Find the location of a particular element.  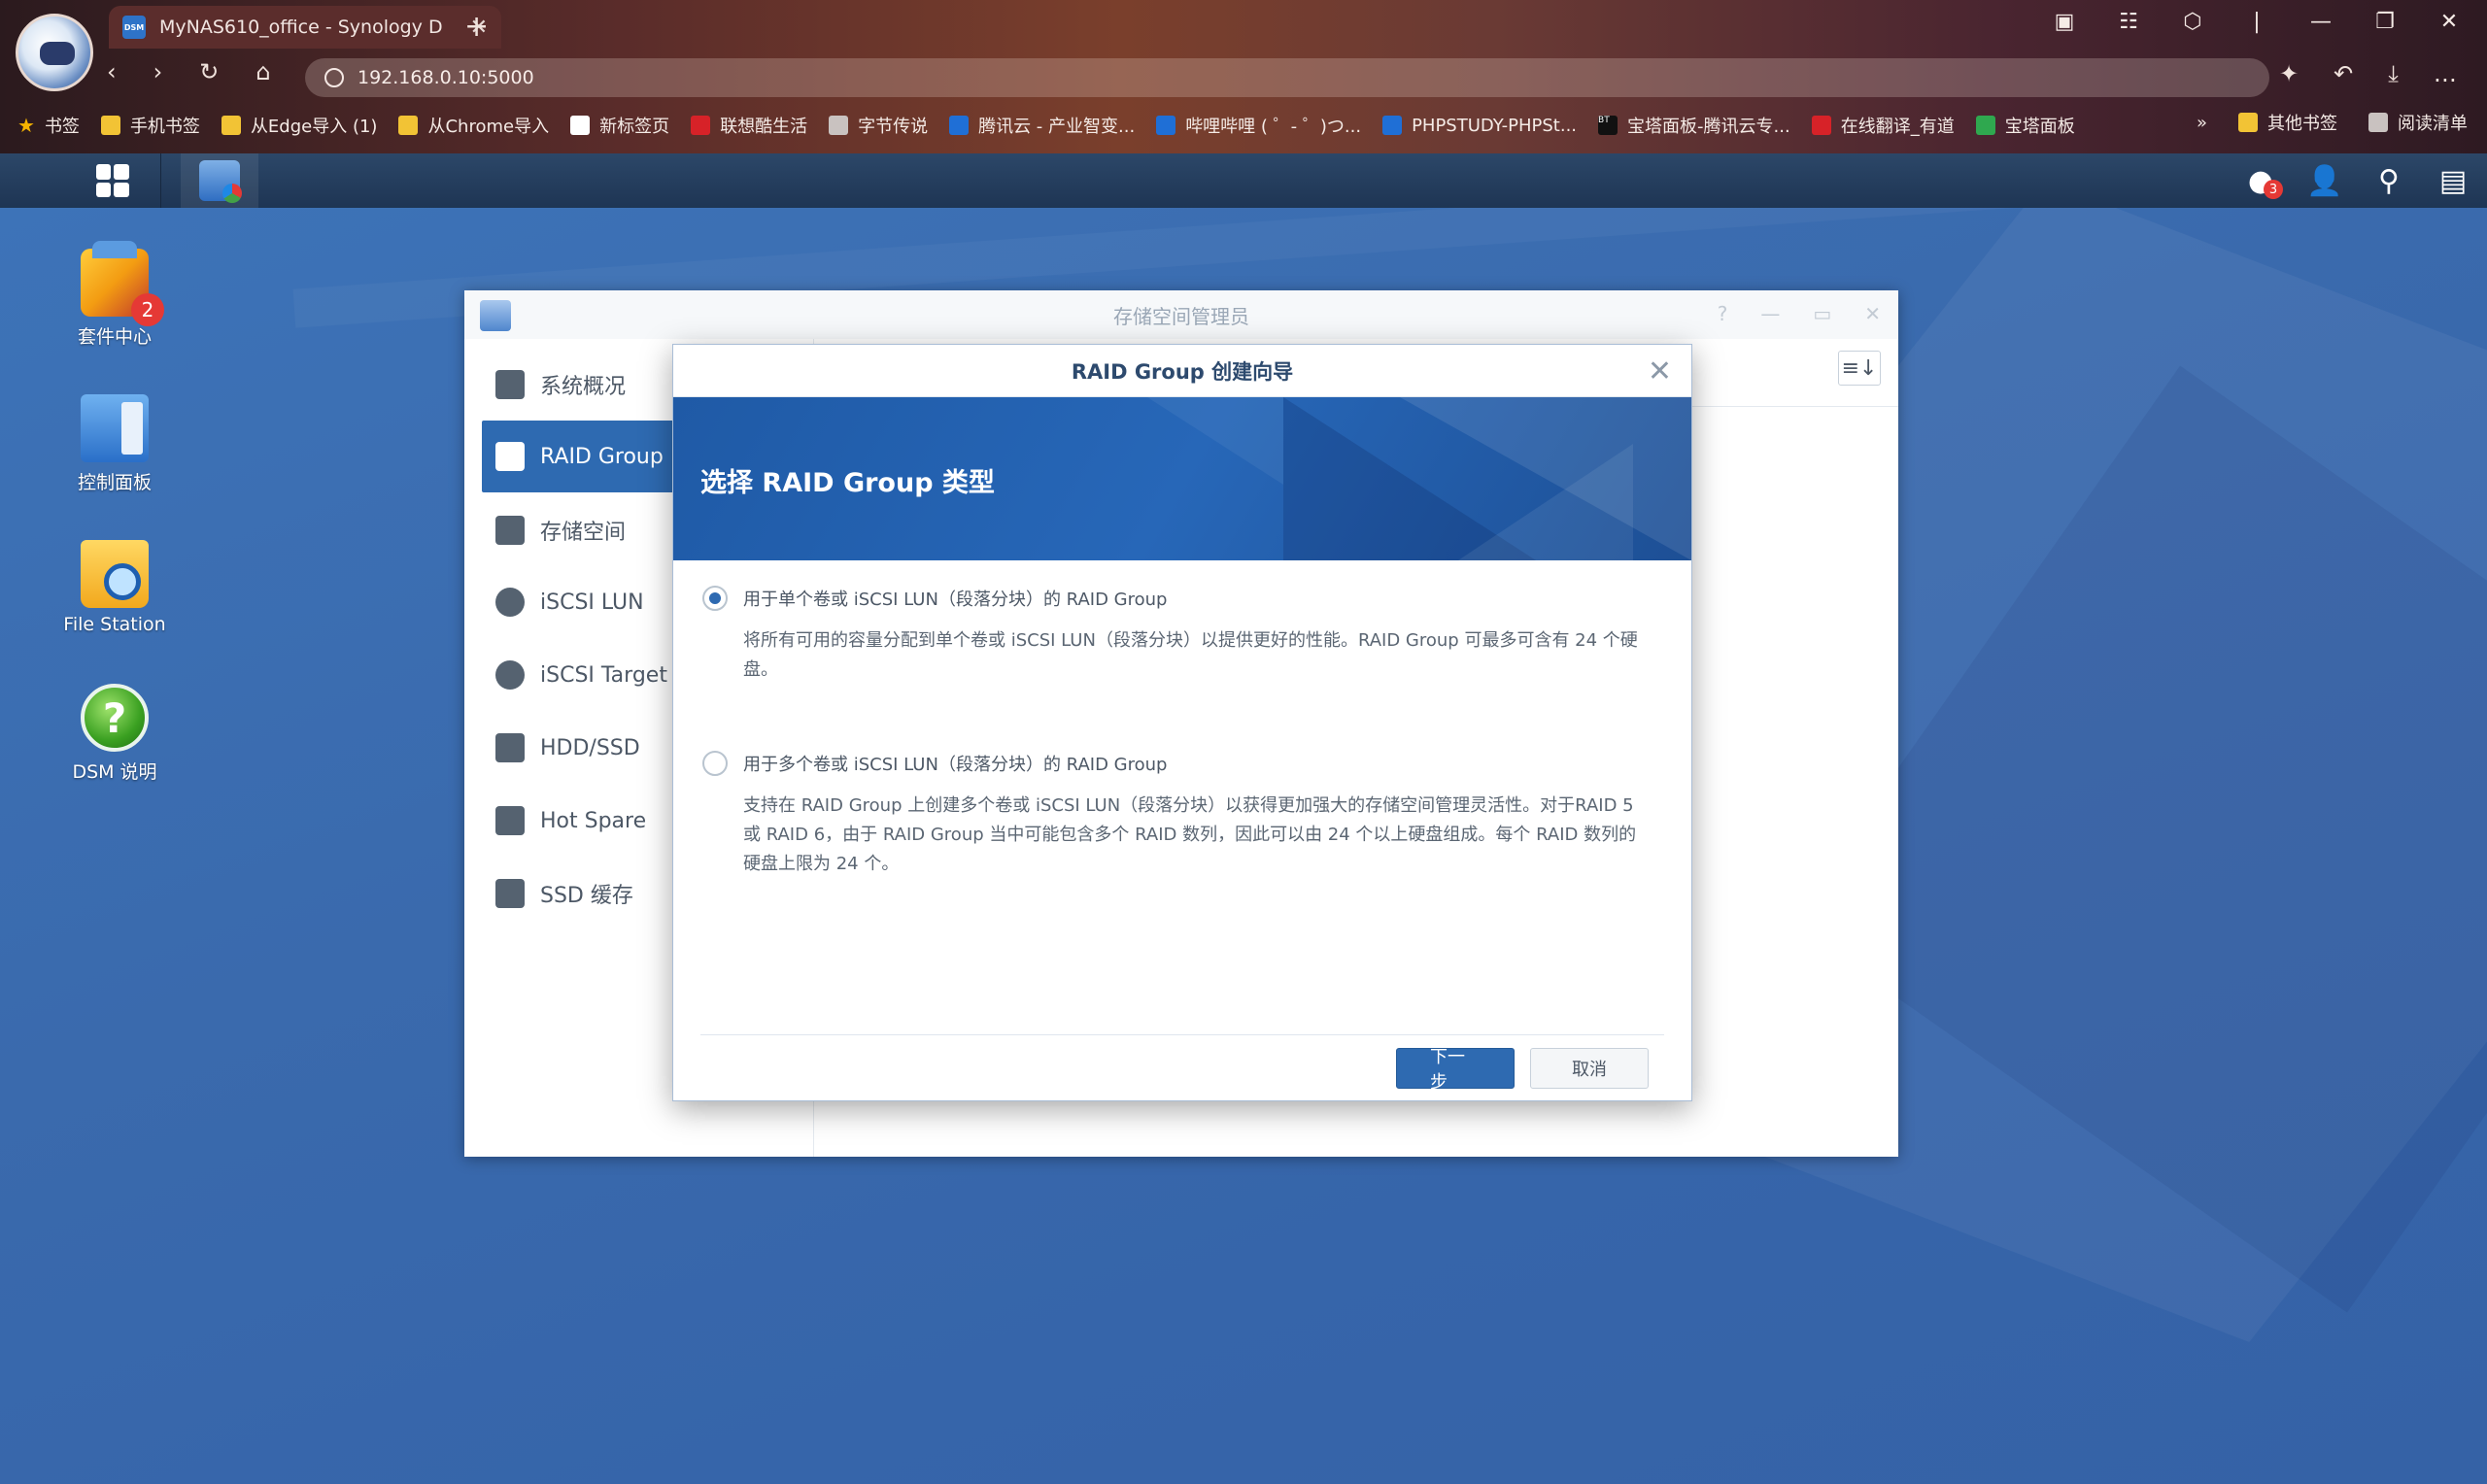

lenovo-icon is located at coordinates (701, 126).